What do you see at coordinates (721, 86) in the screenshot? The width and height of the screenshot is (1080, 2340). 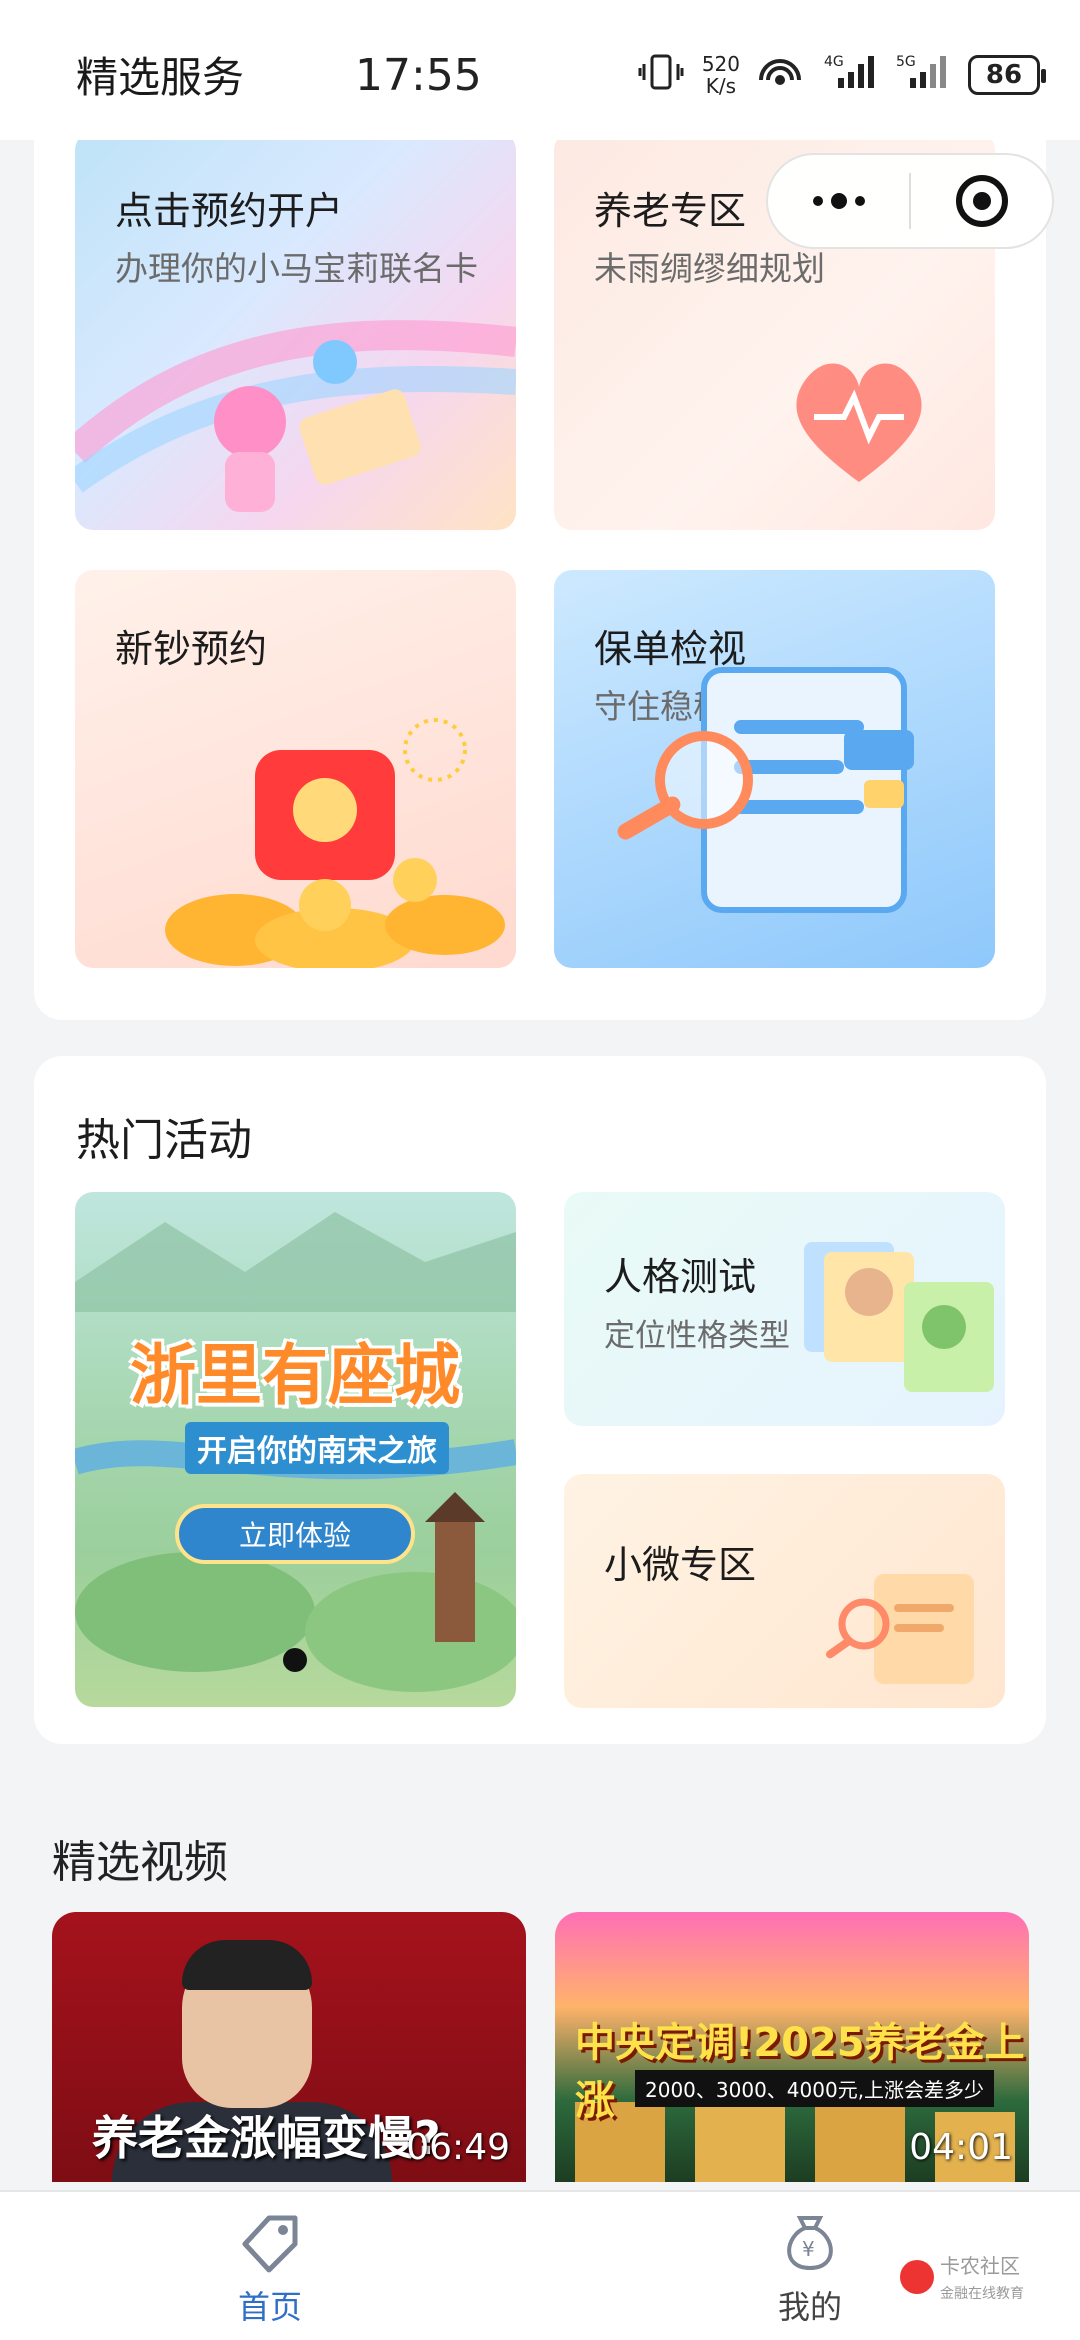 I see `net-speed-unit: K/s` at bounding box center [721, 86].